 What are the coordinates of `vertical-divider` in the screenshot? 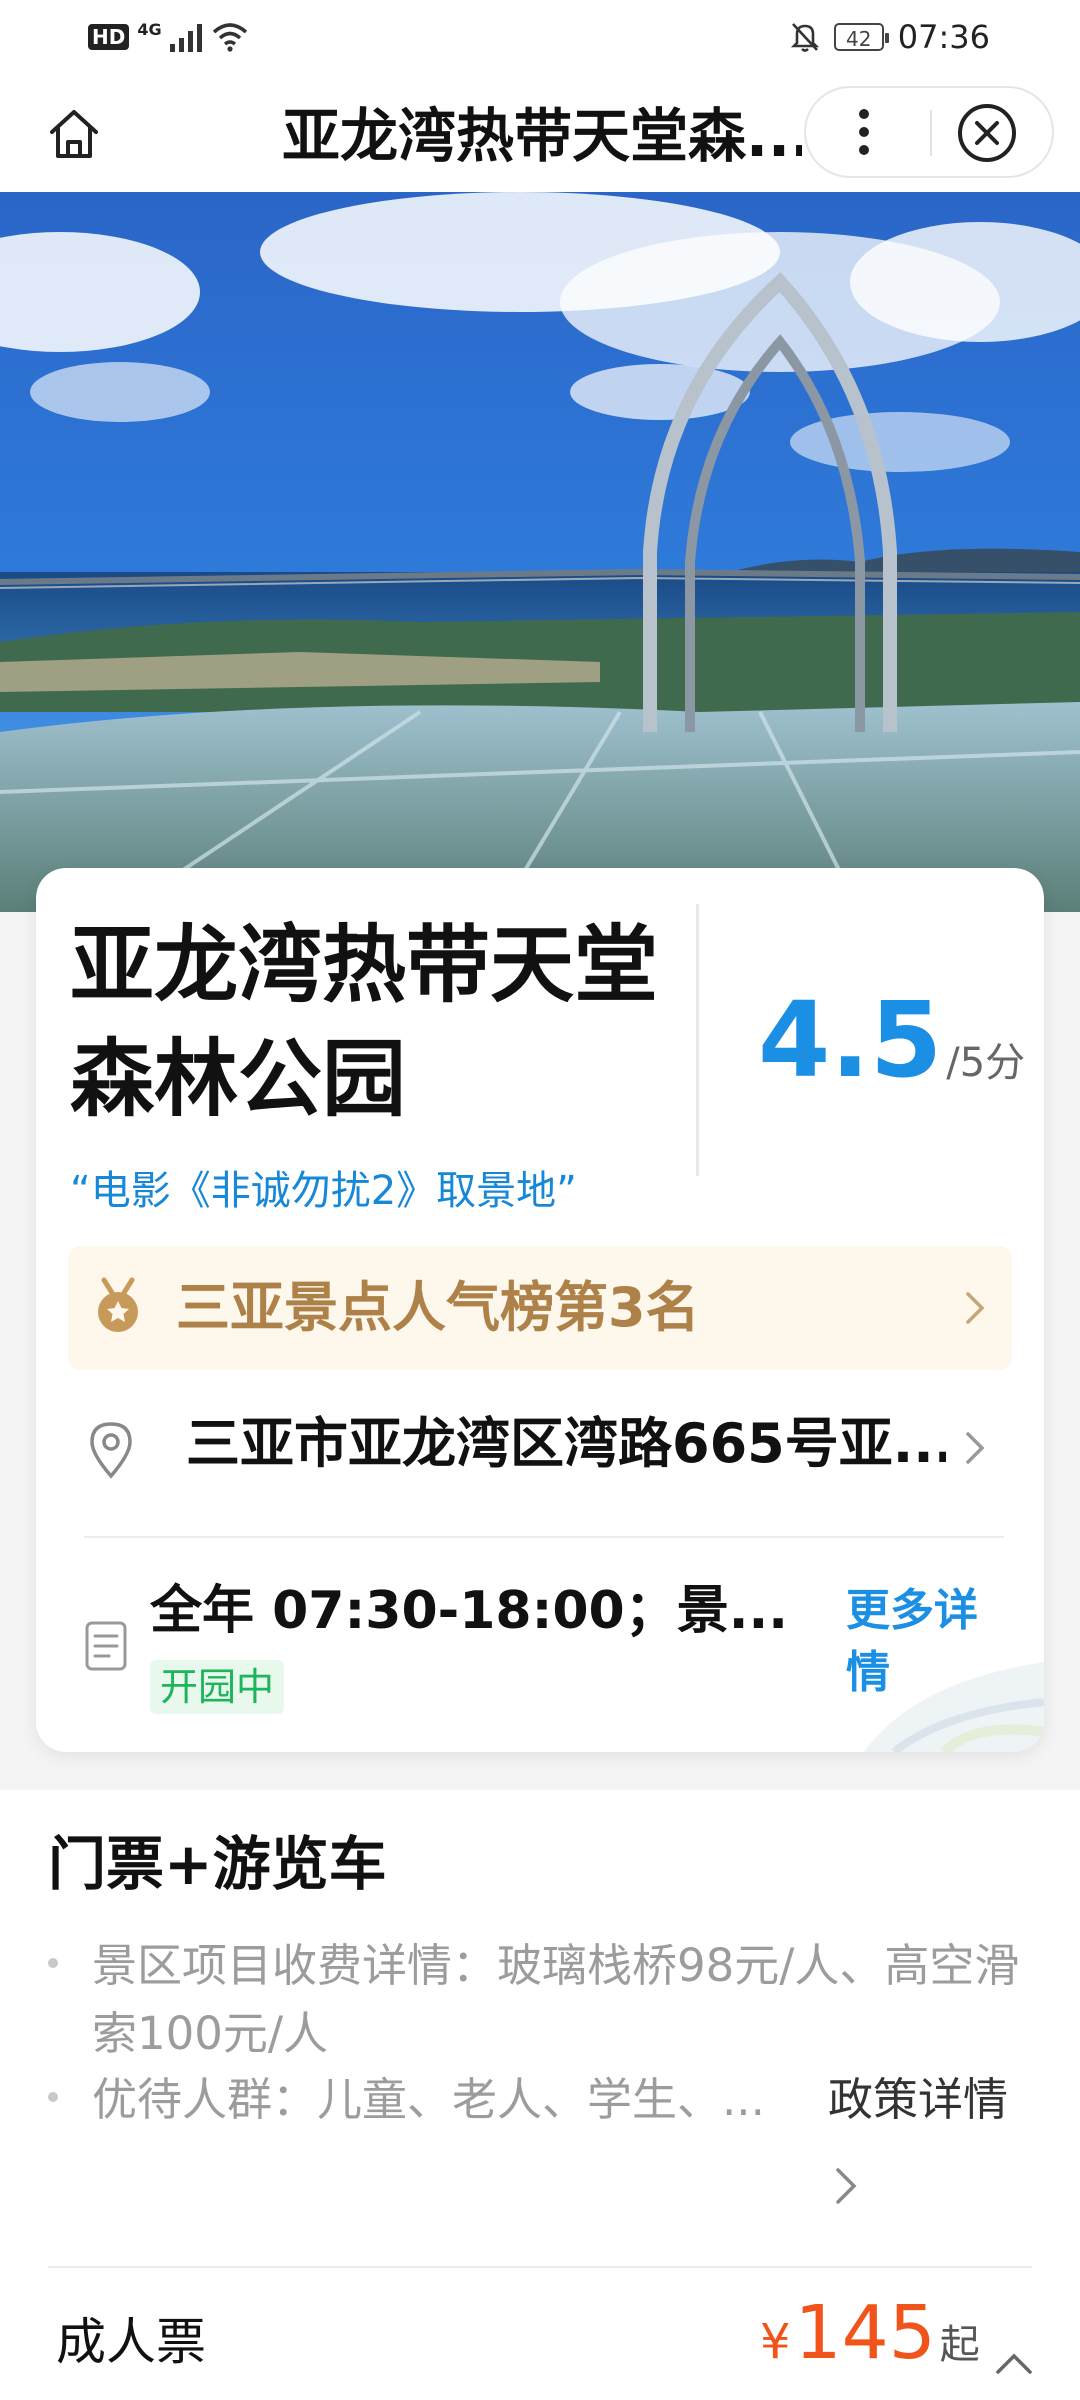 It's located at (697, 1040).